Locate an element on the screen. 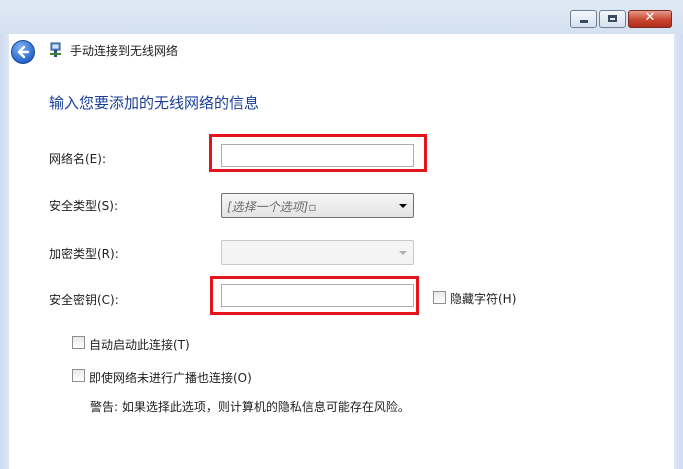 This screenshot has width=683, height=469. connect-hidden-checkbox is located at coordinates (78, 375).